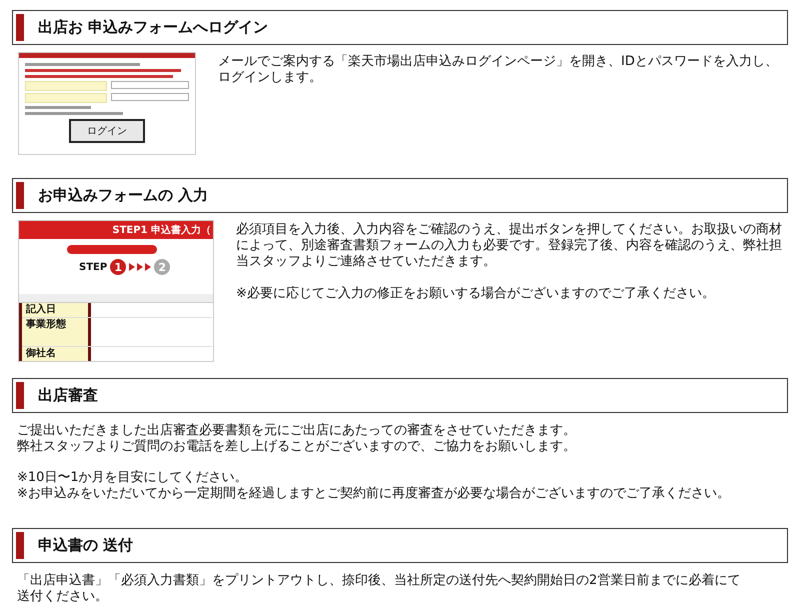 The width and height of the screenshot is (800, 614). What do you see at coordinates (56, 332) in the screenshot?
I see `field-label: 事業形態` at bounding box center [56, 332].